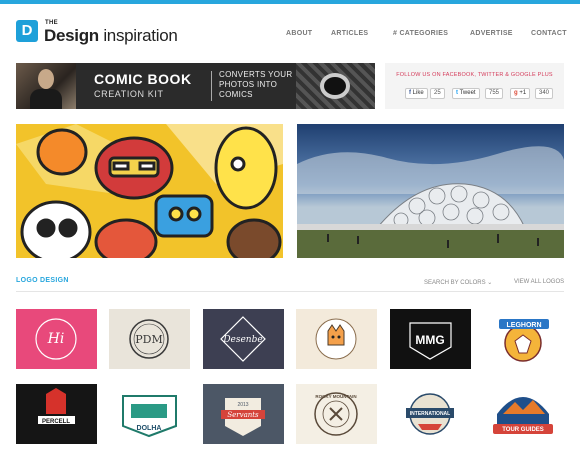 This screenshot has width=580, height=454. I want to click on logo-tile: Hi, so click(56, 339).